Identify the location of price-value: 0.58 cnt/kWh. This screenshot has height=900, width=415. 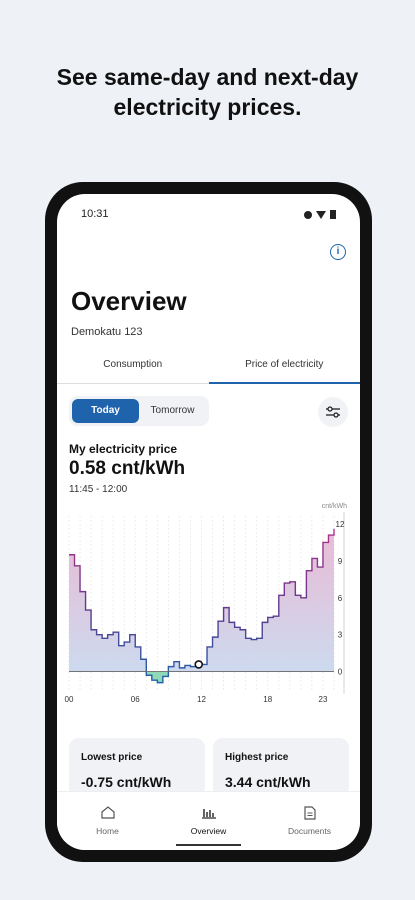
(127, 468).